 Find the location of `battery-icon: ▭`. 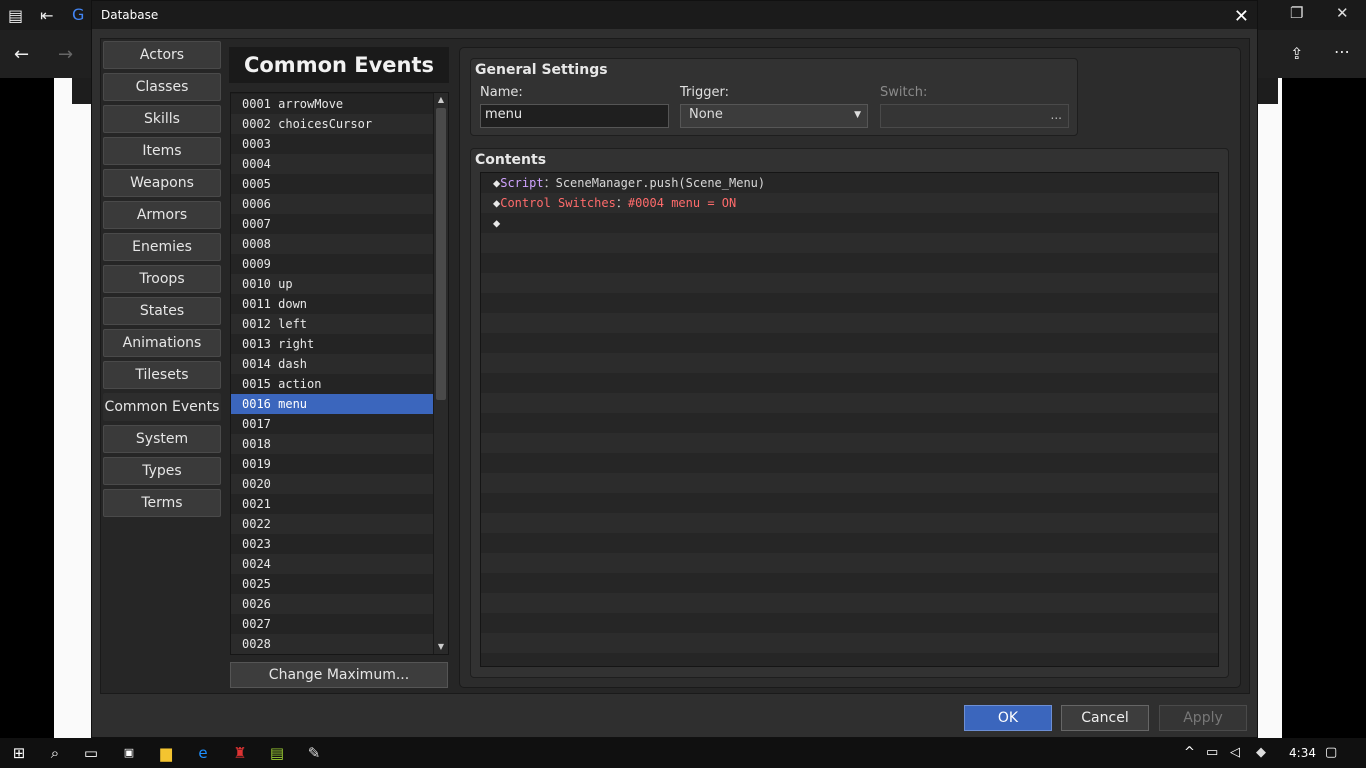

battery-icon: ▭ is located at coordinates (1212, 753).